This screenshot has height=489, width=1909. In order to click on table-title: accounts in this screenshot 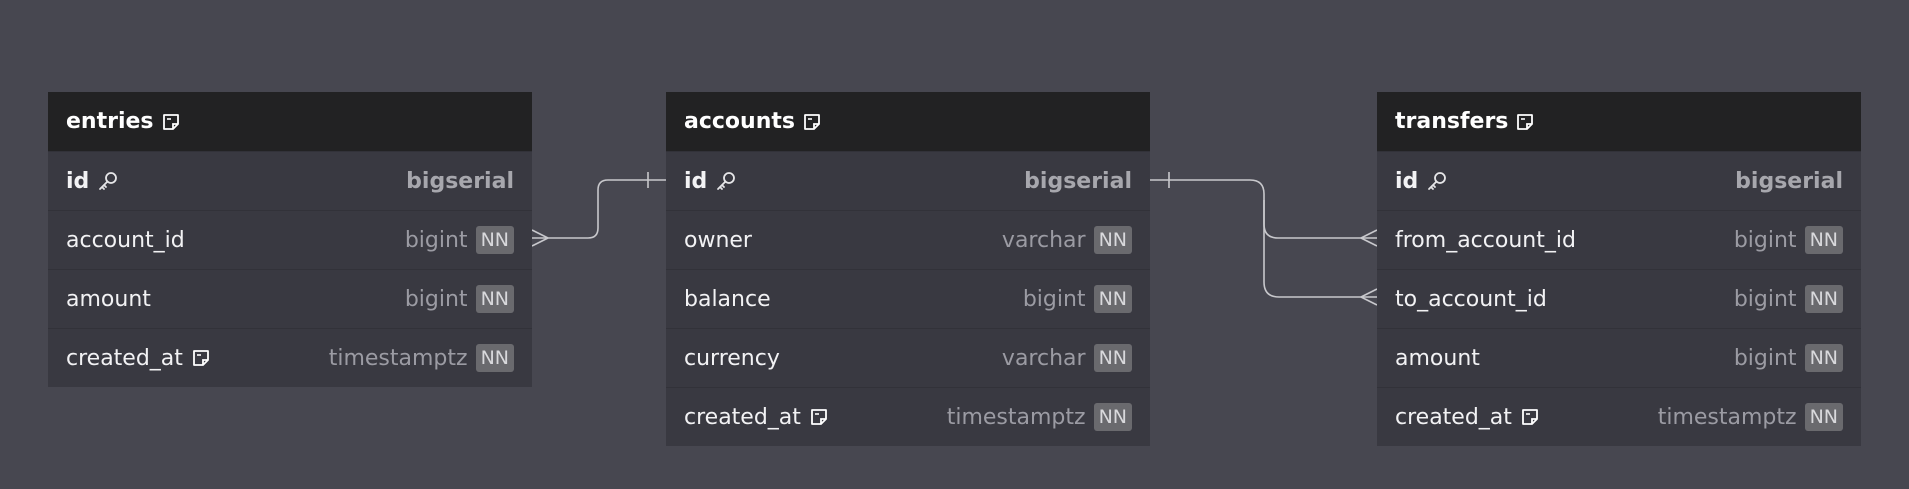, I will do `click(739, 121)`.